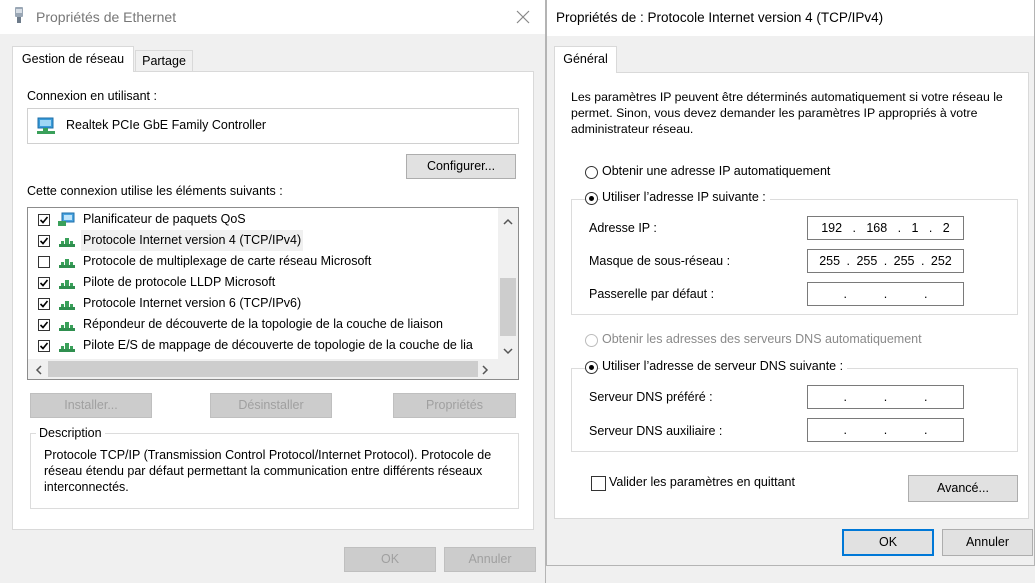 Image resolution: width=1035 pixels, height=583 pixels. Describe the element at coordinates (591, 340) in the screenshot. I see `radio-auto-dns` at that location.